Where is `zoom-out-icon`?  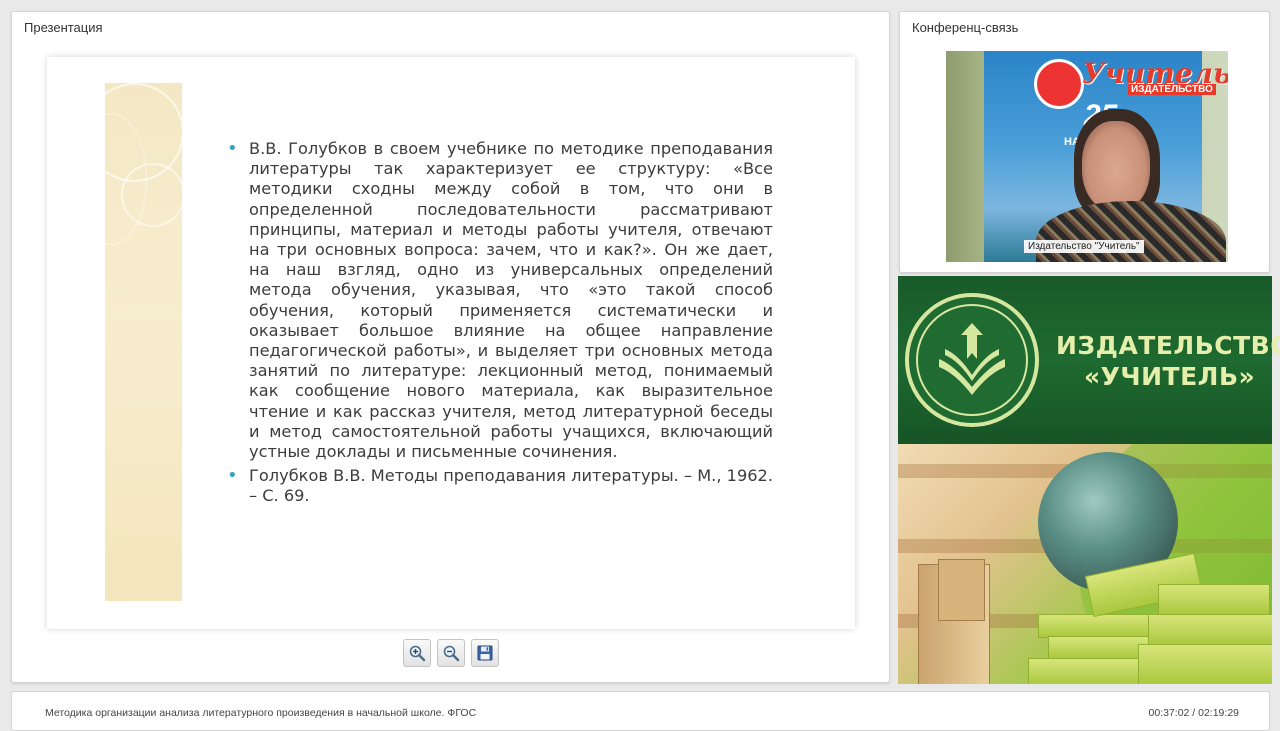
zoom-out-icon is located at coordinates (451, 653).